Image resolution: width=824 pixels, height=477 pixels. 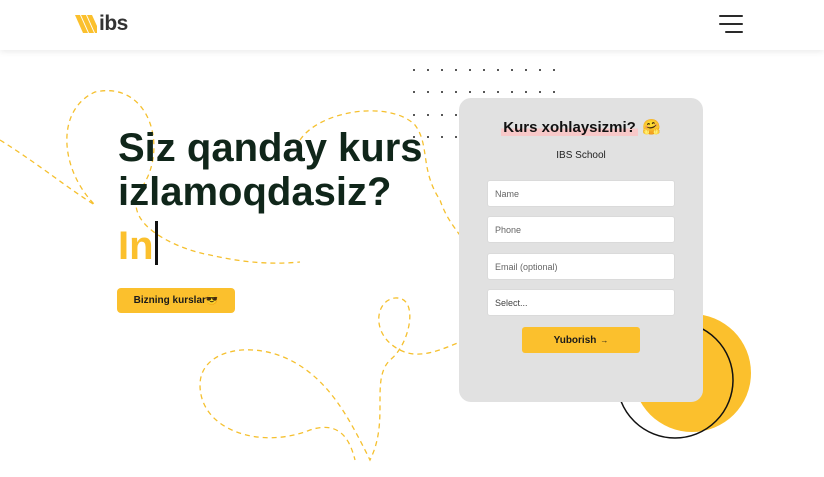 I want to click on logo: ibs, so click(x=101, y=23).